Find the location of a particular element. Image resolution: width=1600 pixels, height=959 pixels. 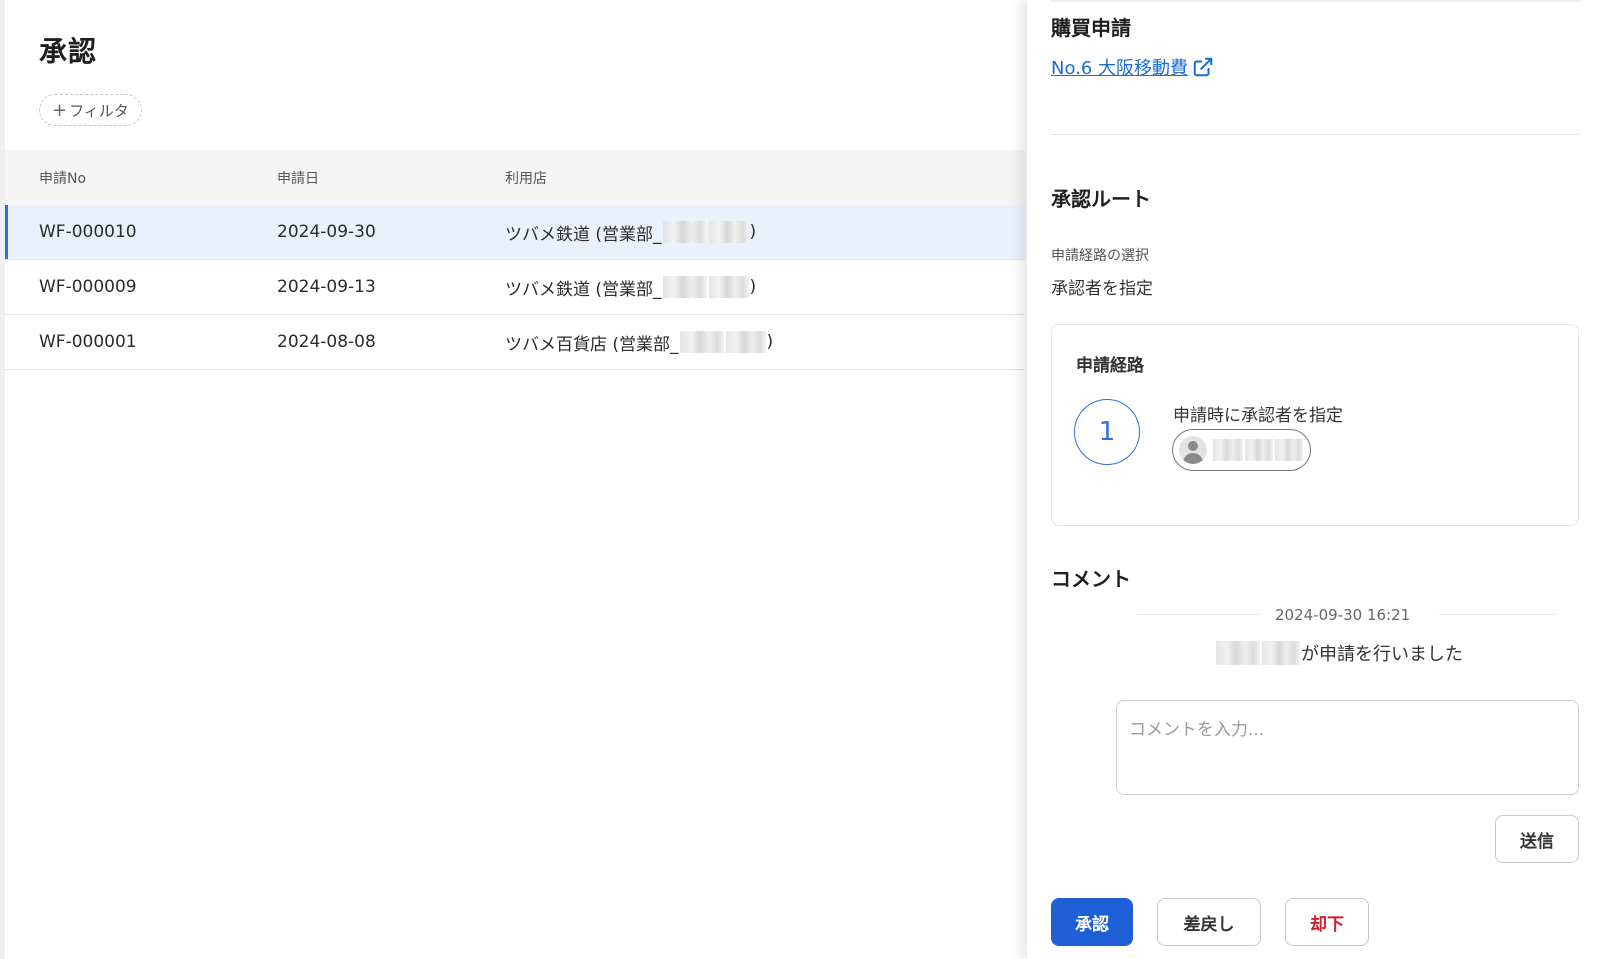

approval-route-title: 承認ルート is located at coordinates (1101, 199).